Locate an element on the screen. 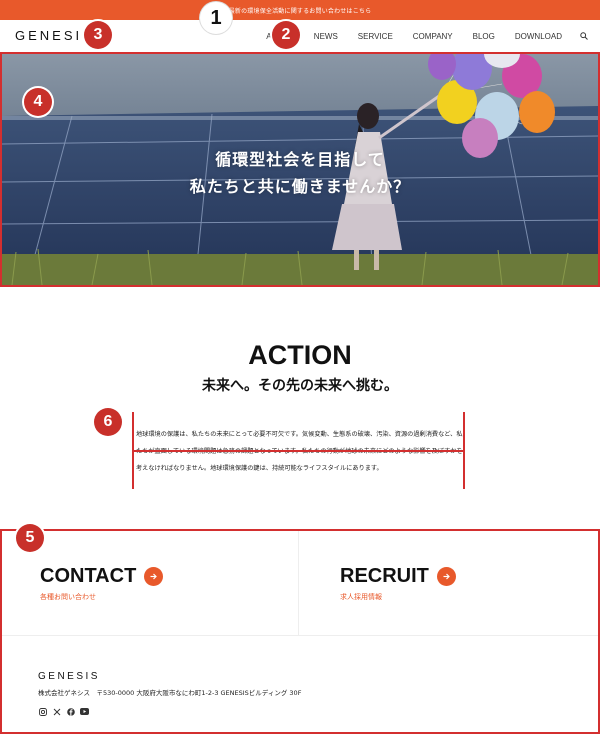  contact-card: CONTACT 各種お問い合わせ is located at coordinates (150, 583).